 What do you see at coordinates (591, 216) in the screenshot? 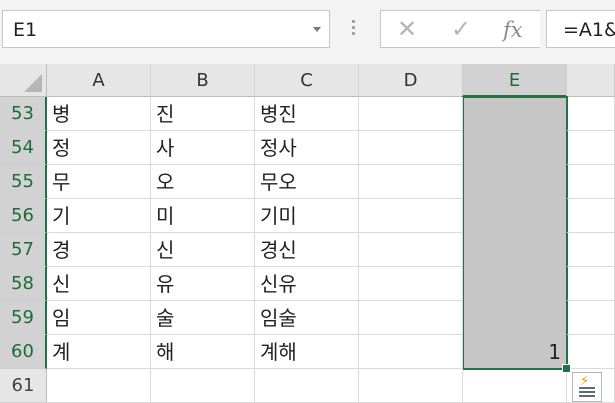
I see `cell-f56` at bounding box center [591, 216].